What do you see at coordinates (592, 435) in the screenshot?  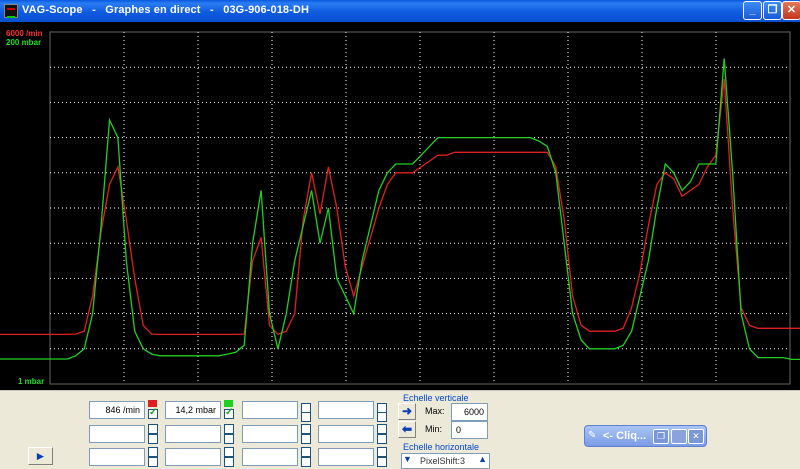 I see `tool-icon: ✎` at bounding box center [592, 435].